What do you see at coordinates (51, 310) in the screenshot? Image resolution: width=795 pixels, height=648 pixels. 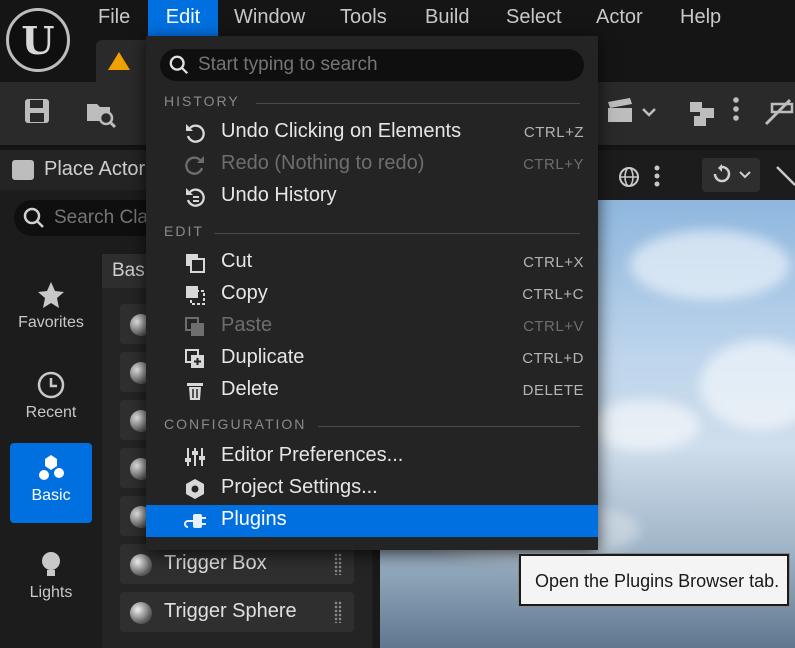 I see `category-favorites: Favorites` at bounding box center [51, 310].